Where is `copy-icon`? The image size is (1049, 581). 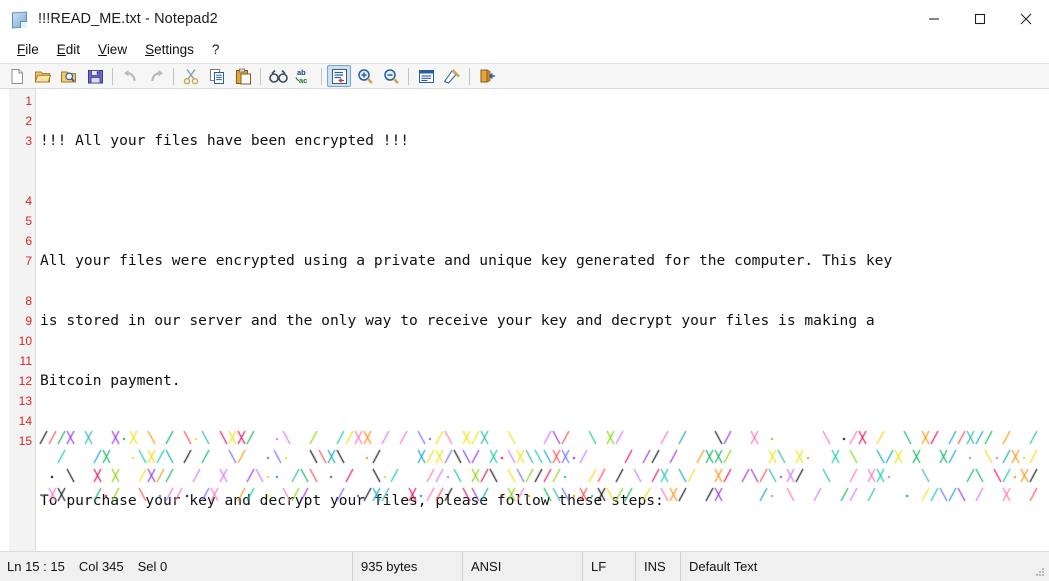 copy-icon is located at coordinates (217, 76).